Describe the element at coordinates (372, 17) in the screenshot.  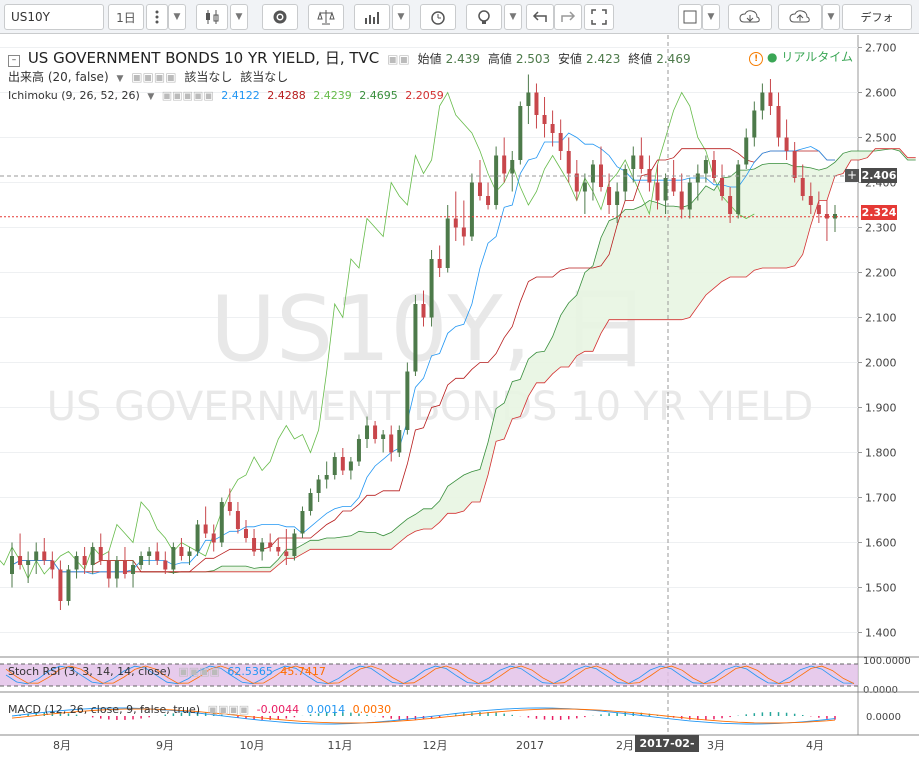
I see `indicators-icon` at that location.